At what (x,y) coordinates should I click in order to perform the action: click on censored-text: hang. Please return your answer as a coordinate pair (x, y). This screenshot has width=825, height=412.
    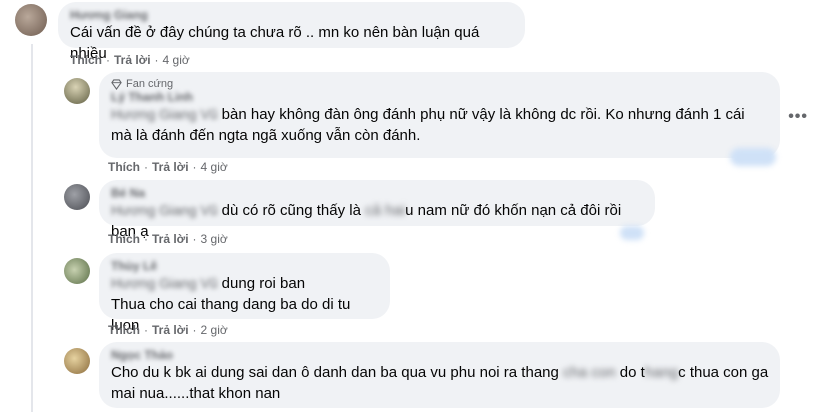
    Looking at the image, I should click on (661, 372).